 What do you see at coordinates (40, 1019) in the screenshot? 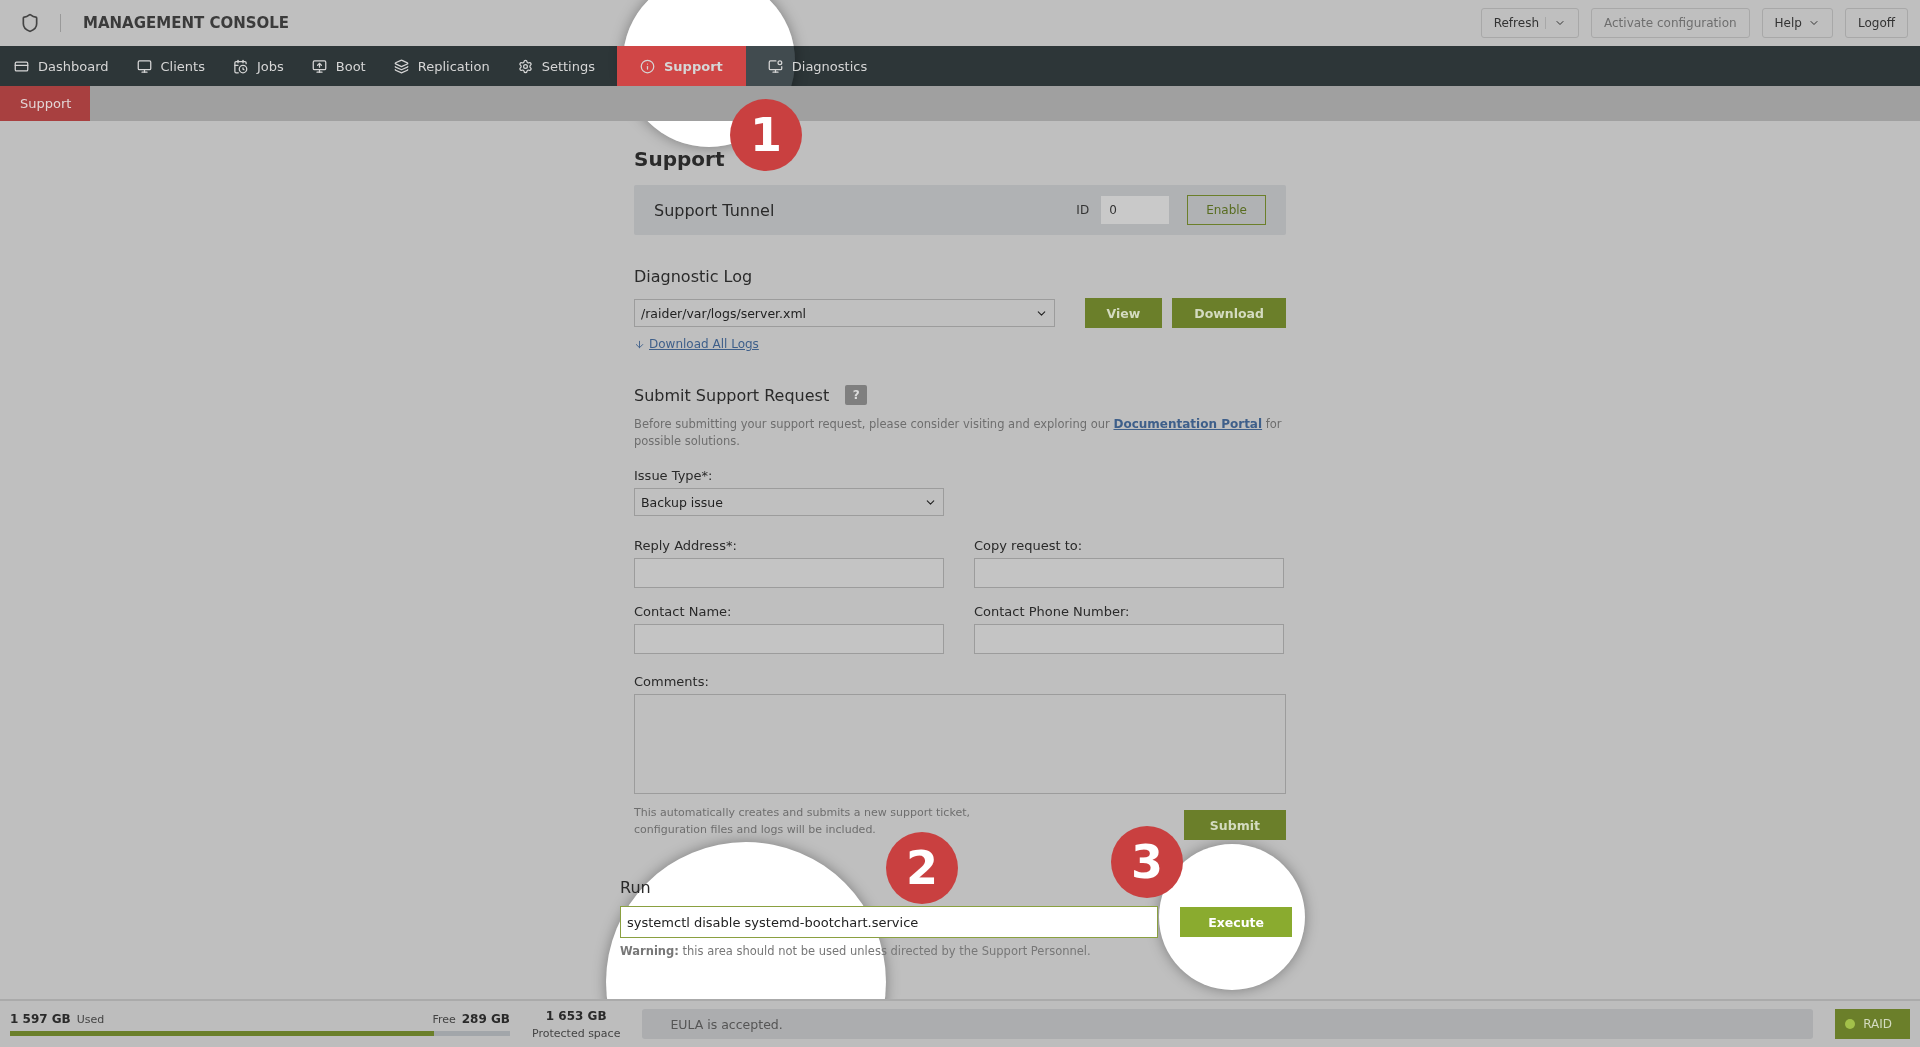
I see `used-value: 1 597 GB` at bounding box center [40, 1019].